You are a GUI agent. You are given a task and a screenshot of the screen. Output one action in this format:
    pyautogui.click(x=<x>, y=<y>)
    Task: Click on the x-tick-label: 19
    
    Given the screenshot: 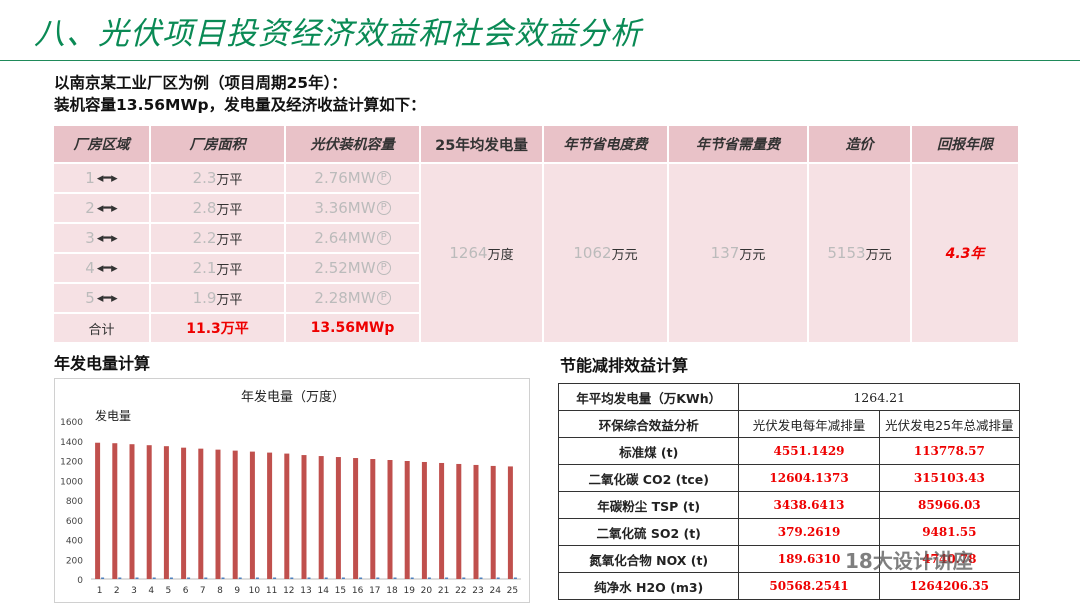 What is the action you would take?
    pyautogui.click(x=409, y=591)
    